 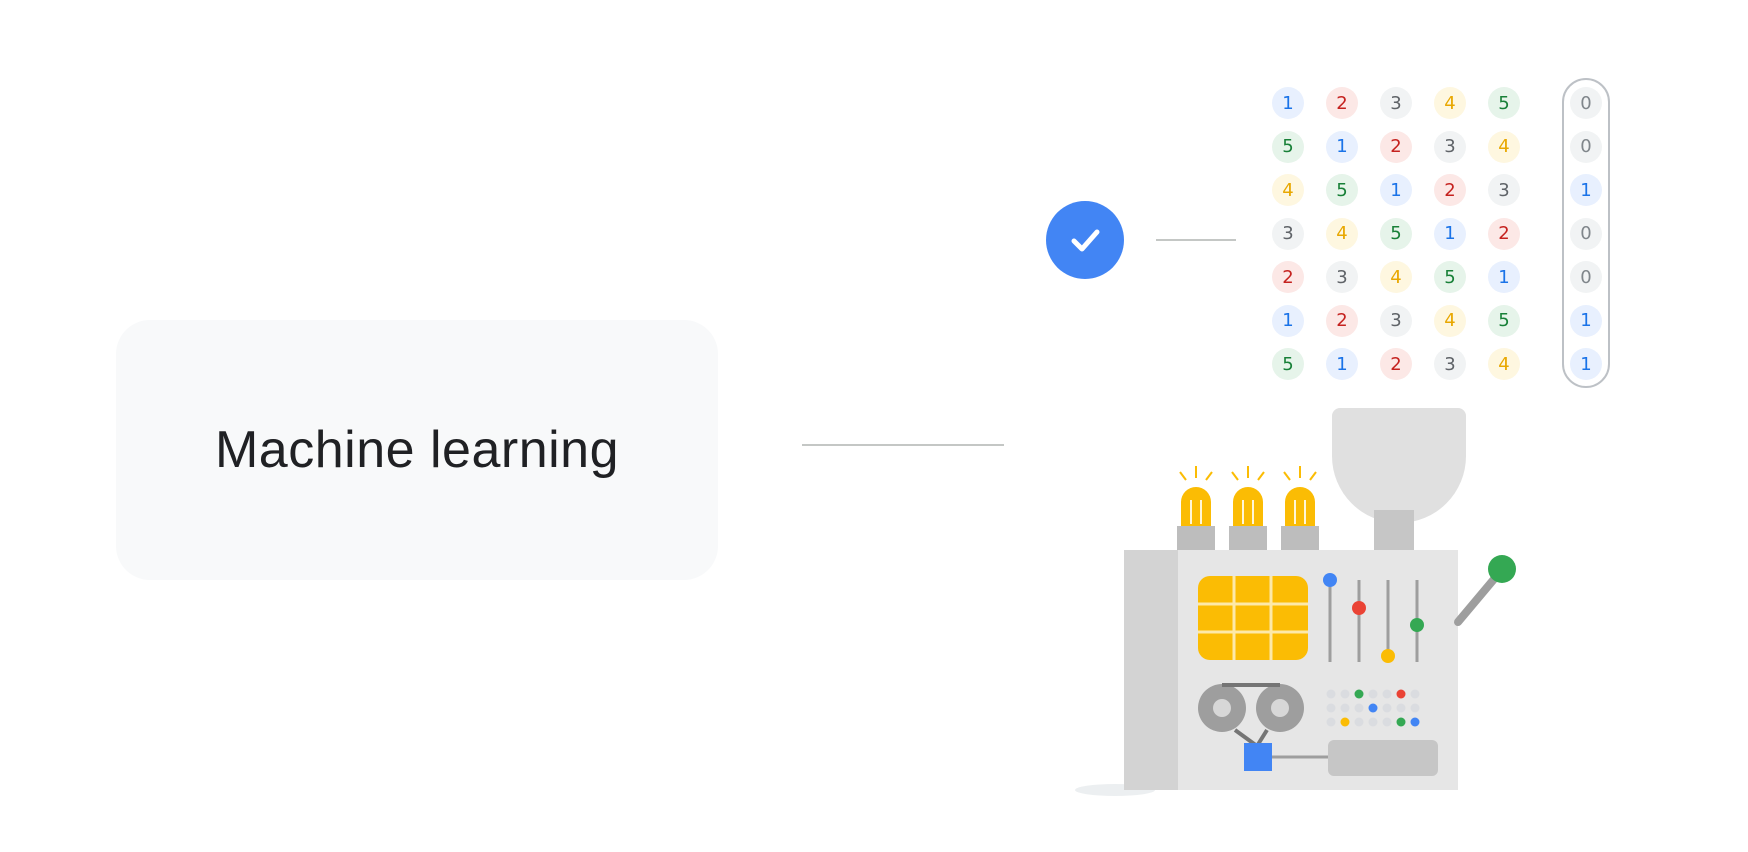 What do you see at coordinates (1196, 240) in the screenshot?
I see `check-to-grid-connector` at bounding box center [1196, 240].